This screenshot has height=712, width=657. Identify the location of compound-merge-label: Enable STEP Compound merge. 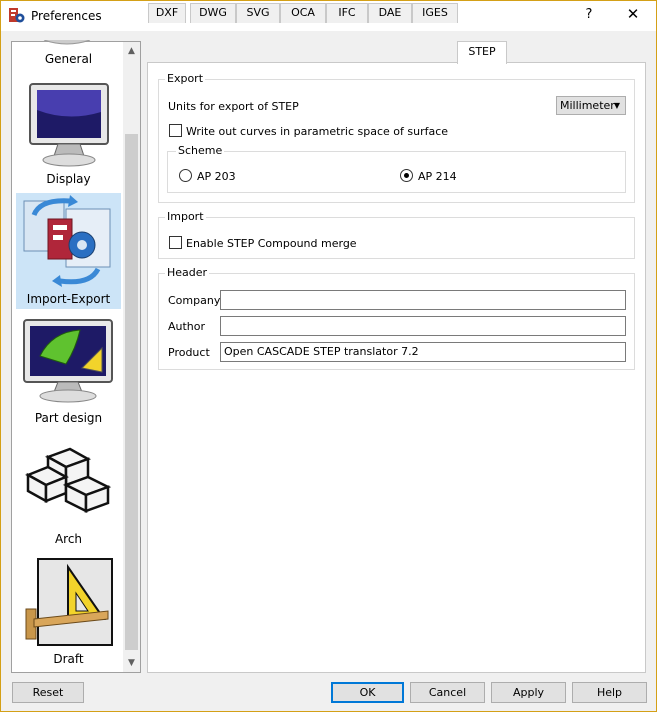
(271, 243).